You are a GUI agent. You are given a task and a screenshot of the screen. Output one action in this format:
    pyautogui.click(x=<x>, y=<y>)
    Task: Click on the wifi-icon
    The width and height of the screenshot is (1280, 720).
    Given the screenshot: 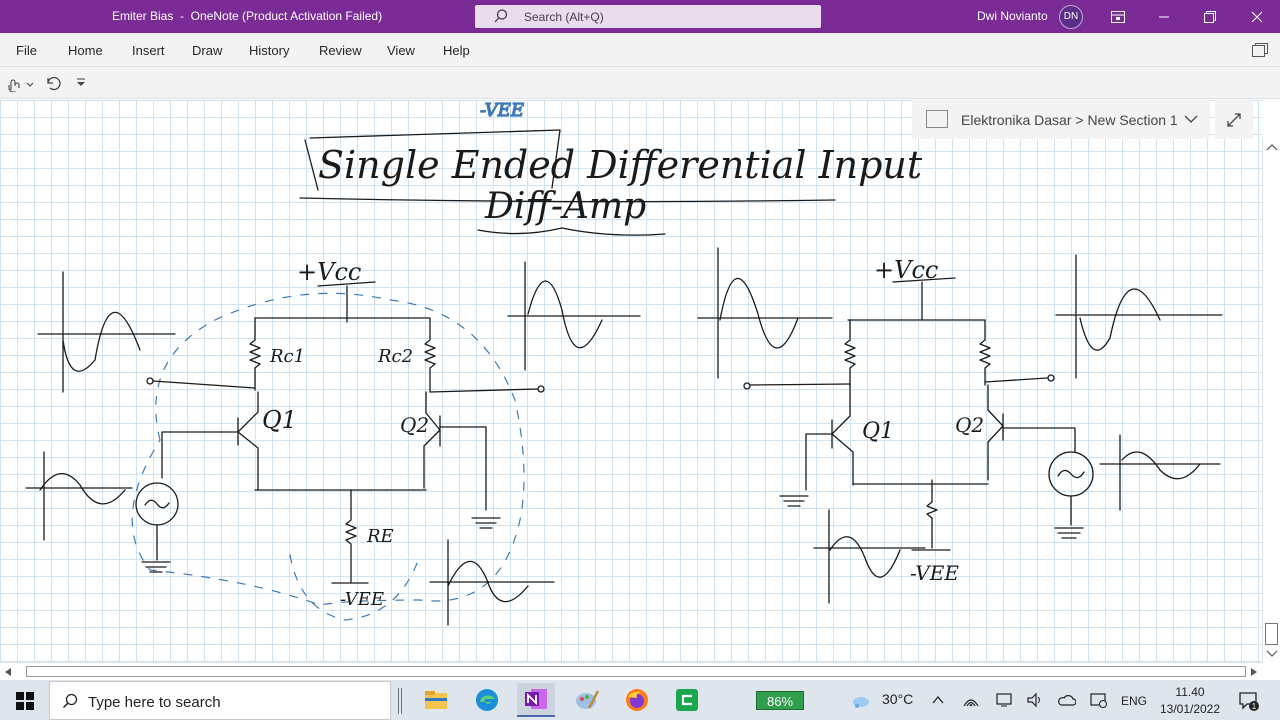 What is the action you would take?
    pyautogui.click(x=971, y=700)
    